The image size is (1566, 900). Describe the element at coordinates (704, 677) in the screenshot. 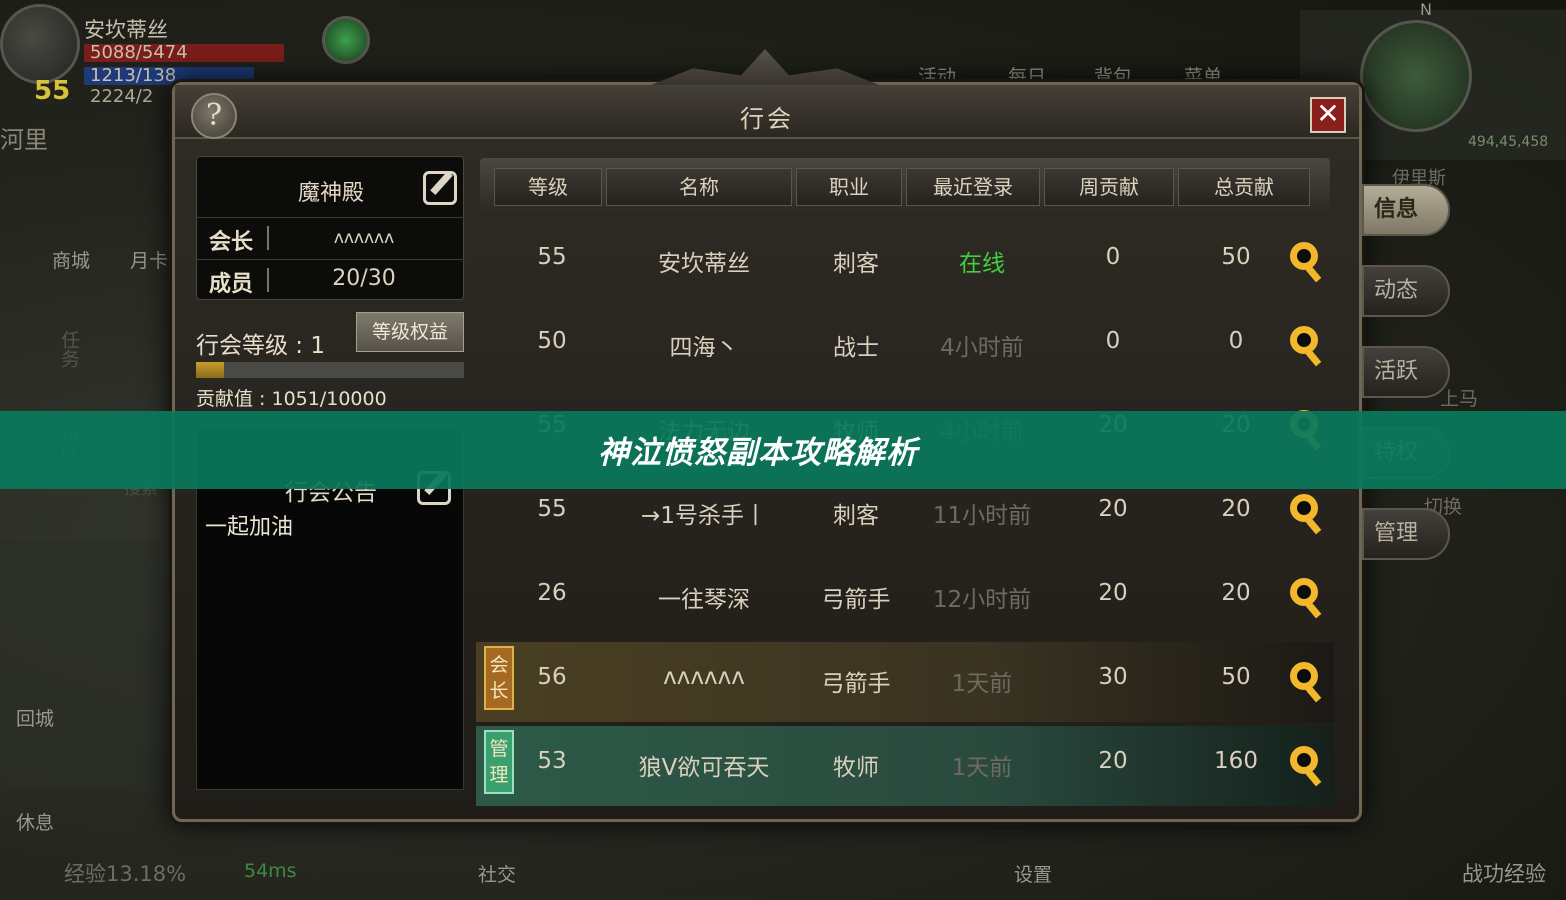

I see `cell-name: ʌʌʌʌʌʌ` at that location.